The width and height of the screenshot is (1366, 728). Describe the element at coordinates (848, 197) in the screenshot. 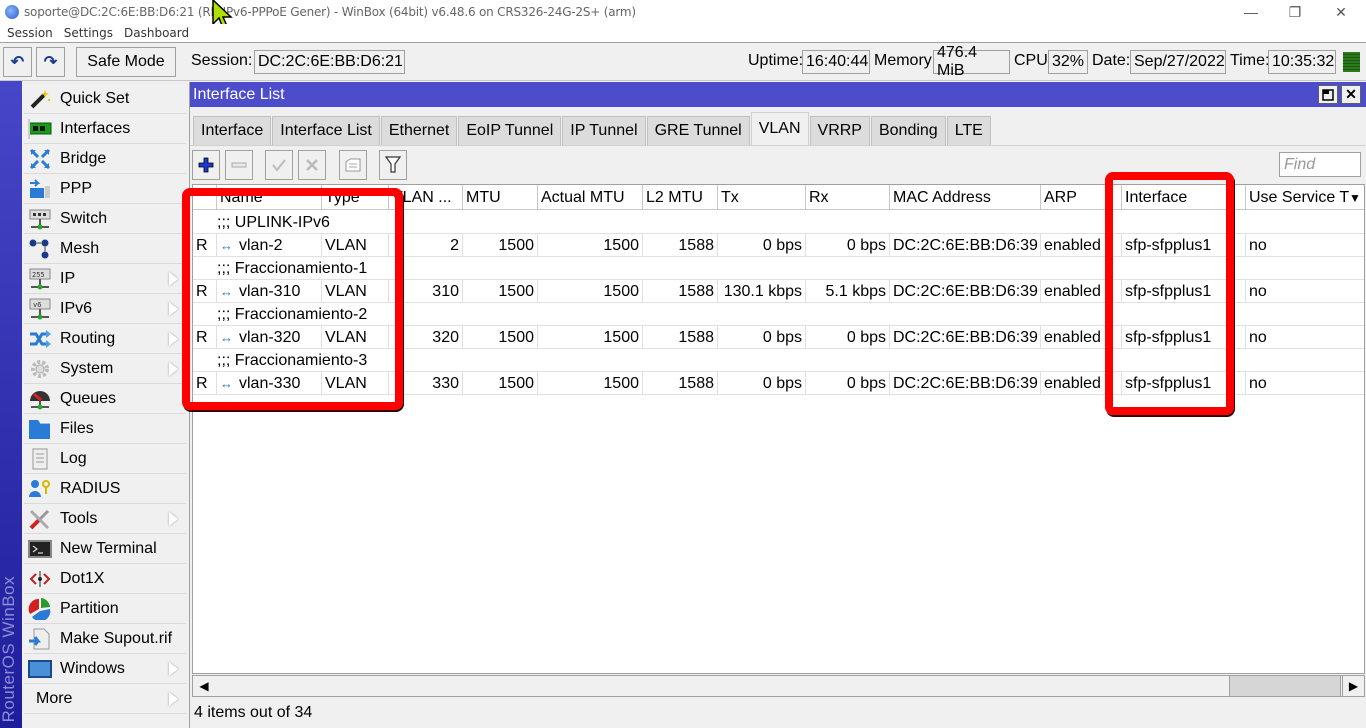

I see `column-header-rx: Rx` at that location.